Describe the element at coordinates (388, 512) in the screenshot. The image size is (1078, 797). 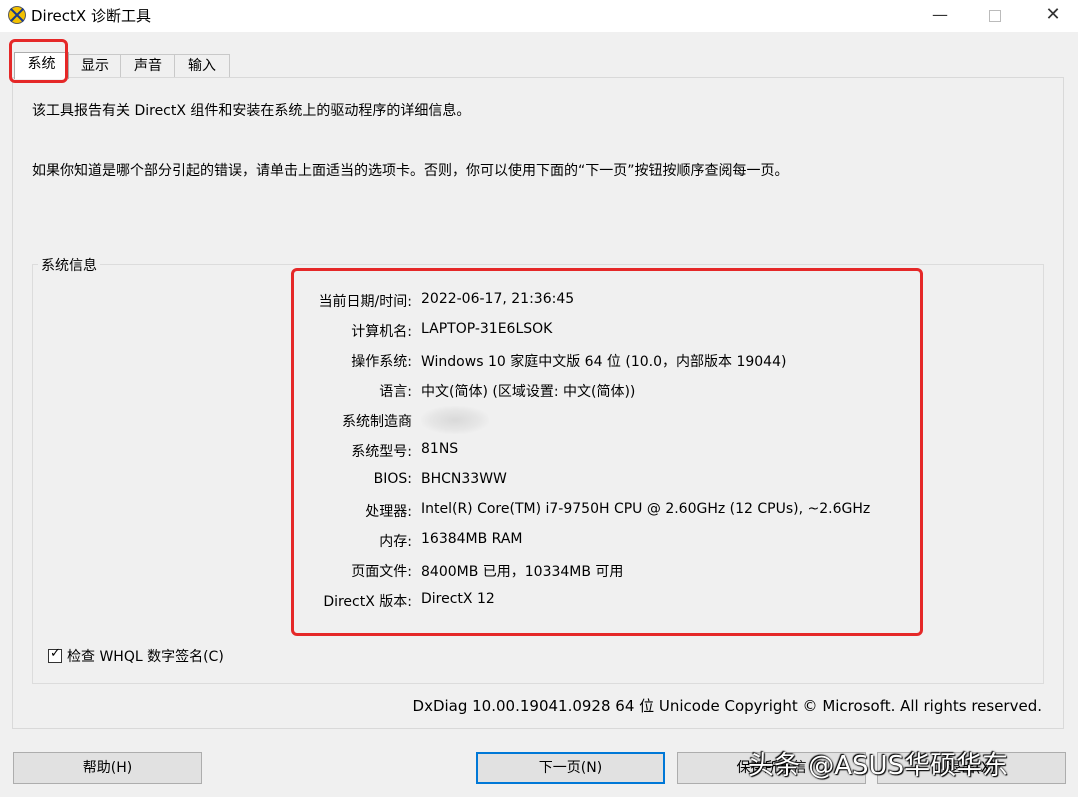
I see `label-processor: 处理器:` at that location.